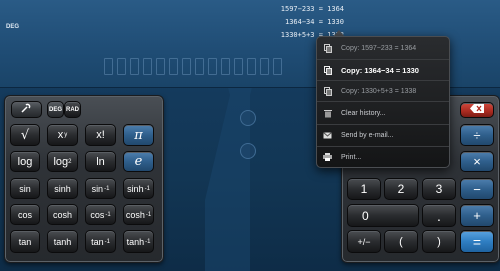 This screenshot has height=271, width=500. I want to click on digit-display, so click(193, 66).